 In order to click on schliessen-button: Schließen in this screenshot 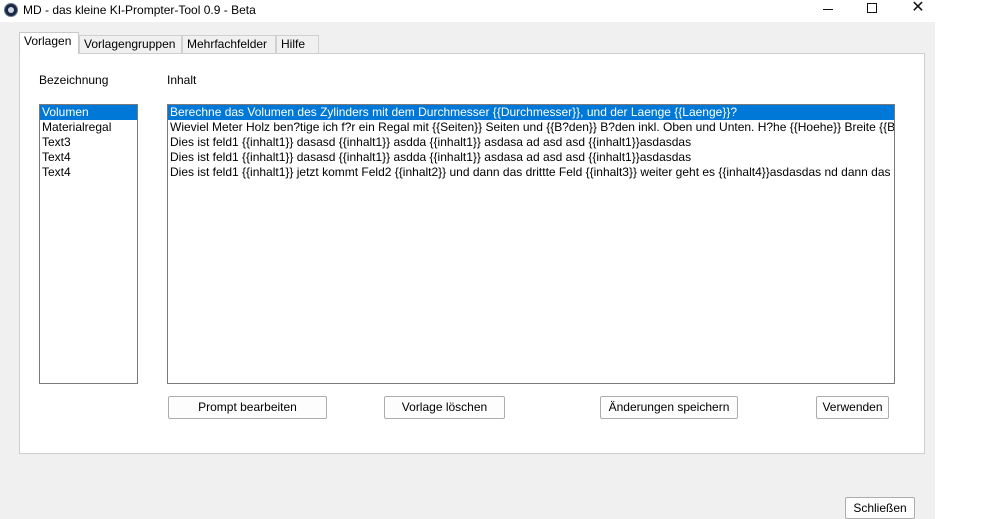, I will do `click(880, 508)`.